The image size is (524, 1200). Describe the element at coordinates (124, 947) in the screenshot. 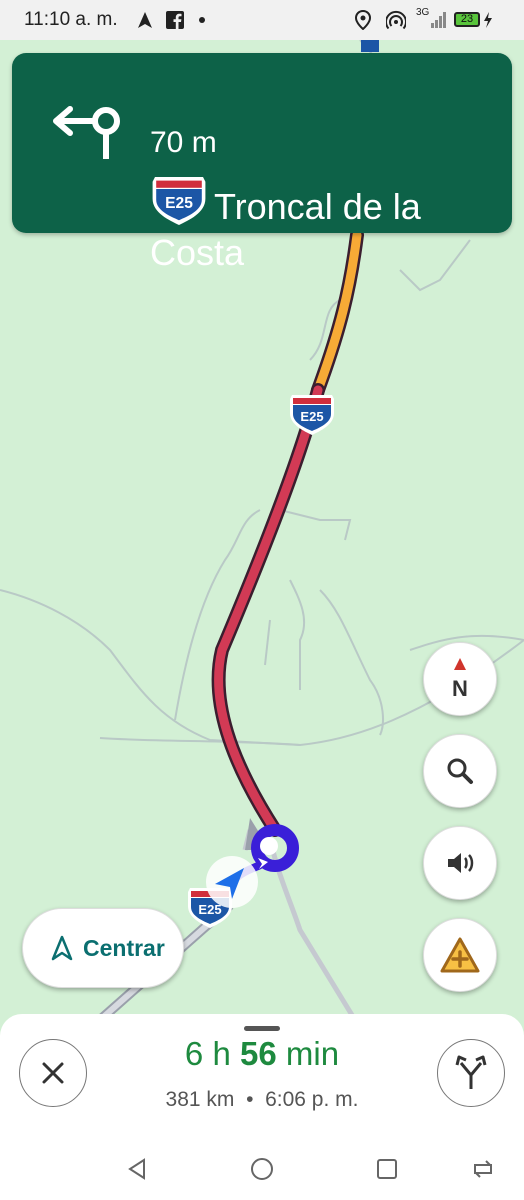

I see `recenter-label: Centrar` at that location.